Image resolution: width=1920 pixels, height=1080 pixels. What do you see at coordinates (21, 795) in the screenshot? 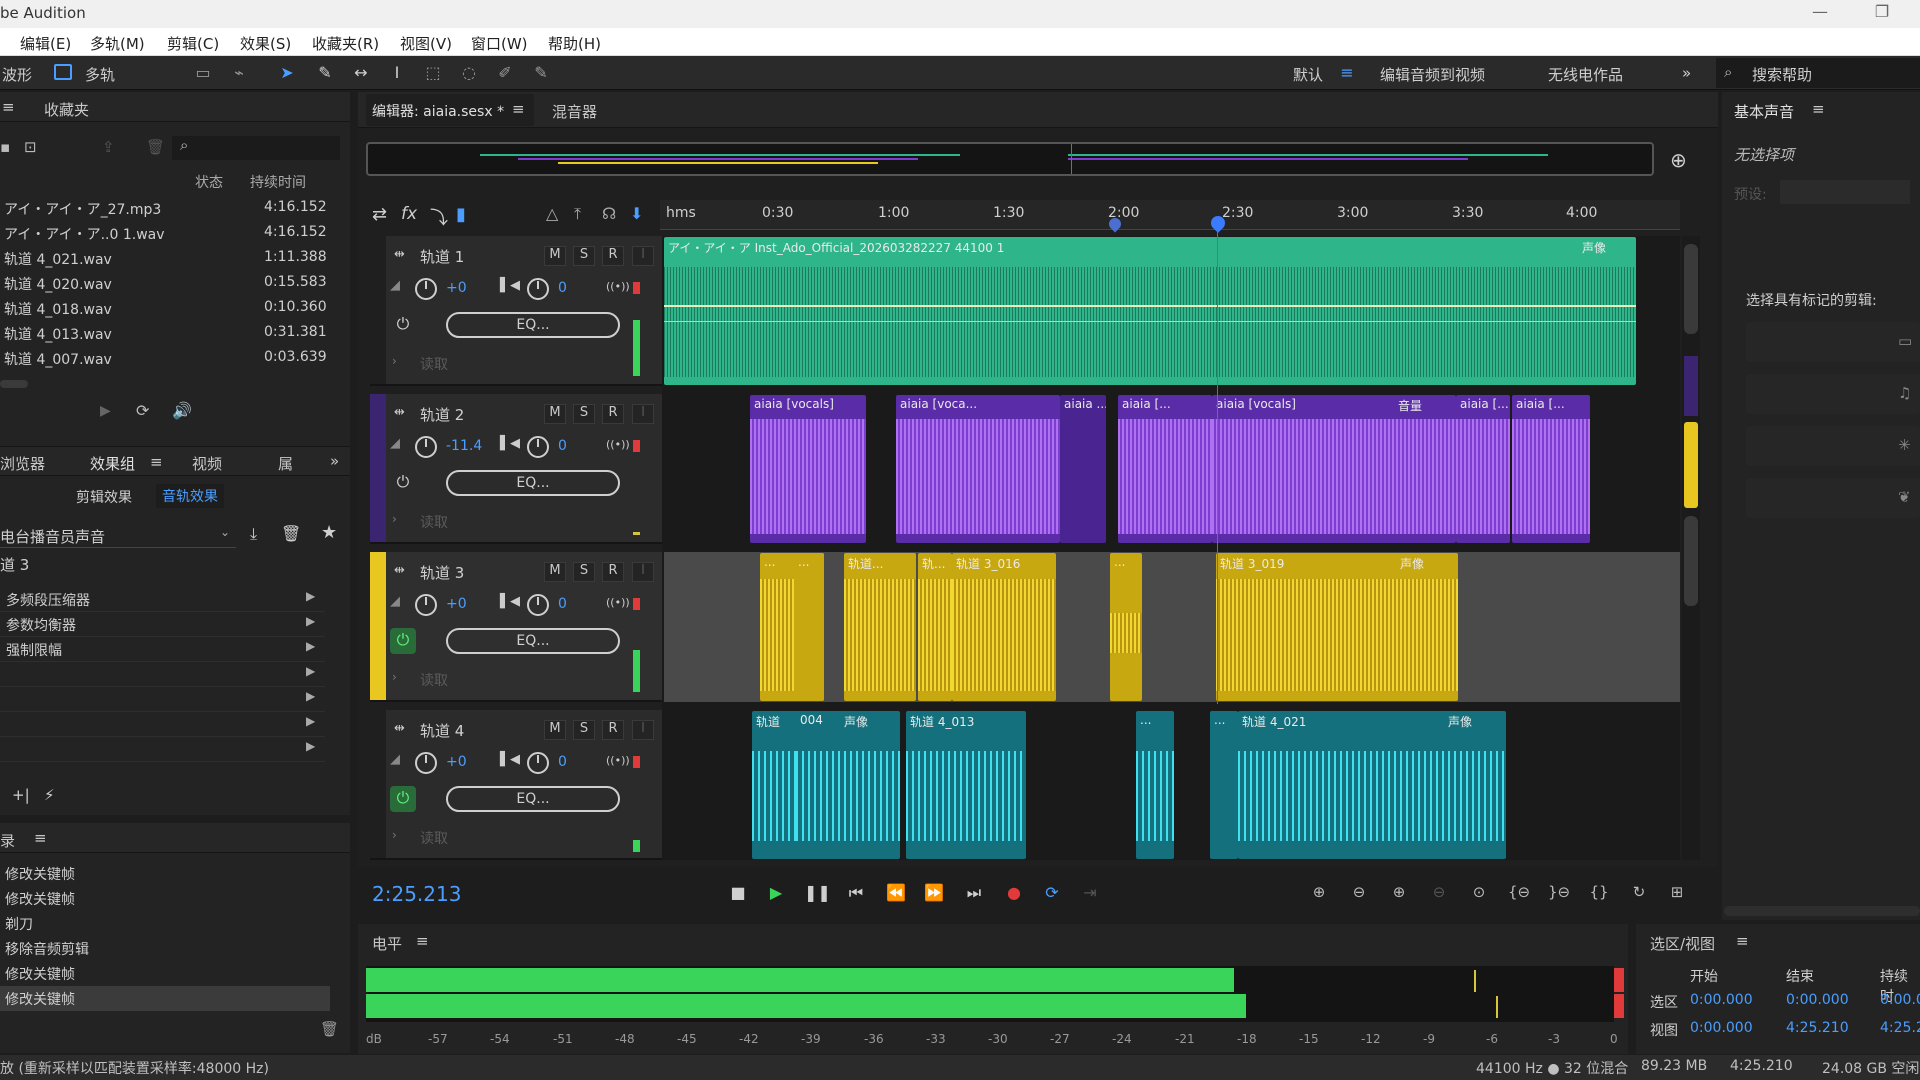
I see `insert-effect-icon: +|` at bounding box center [21, 795].